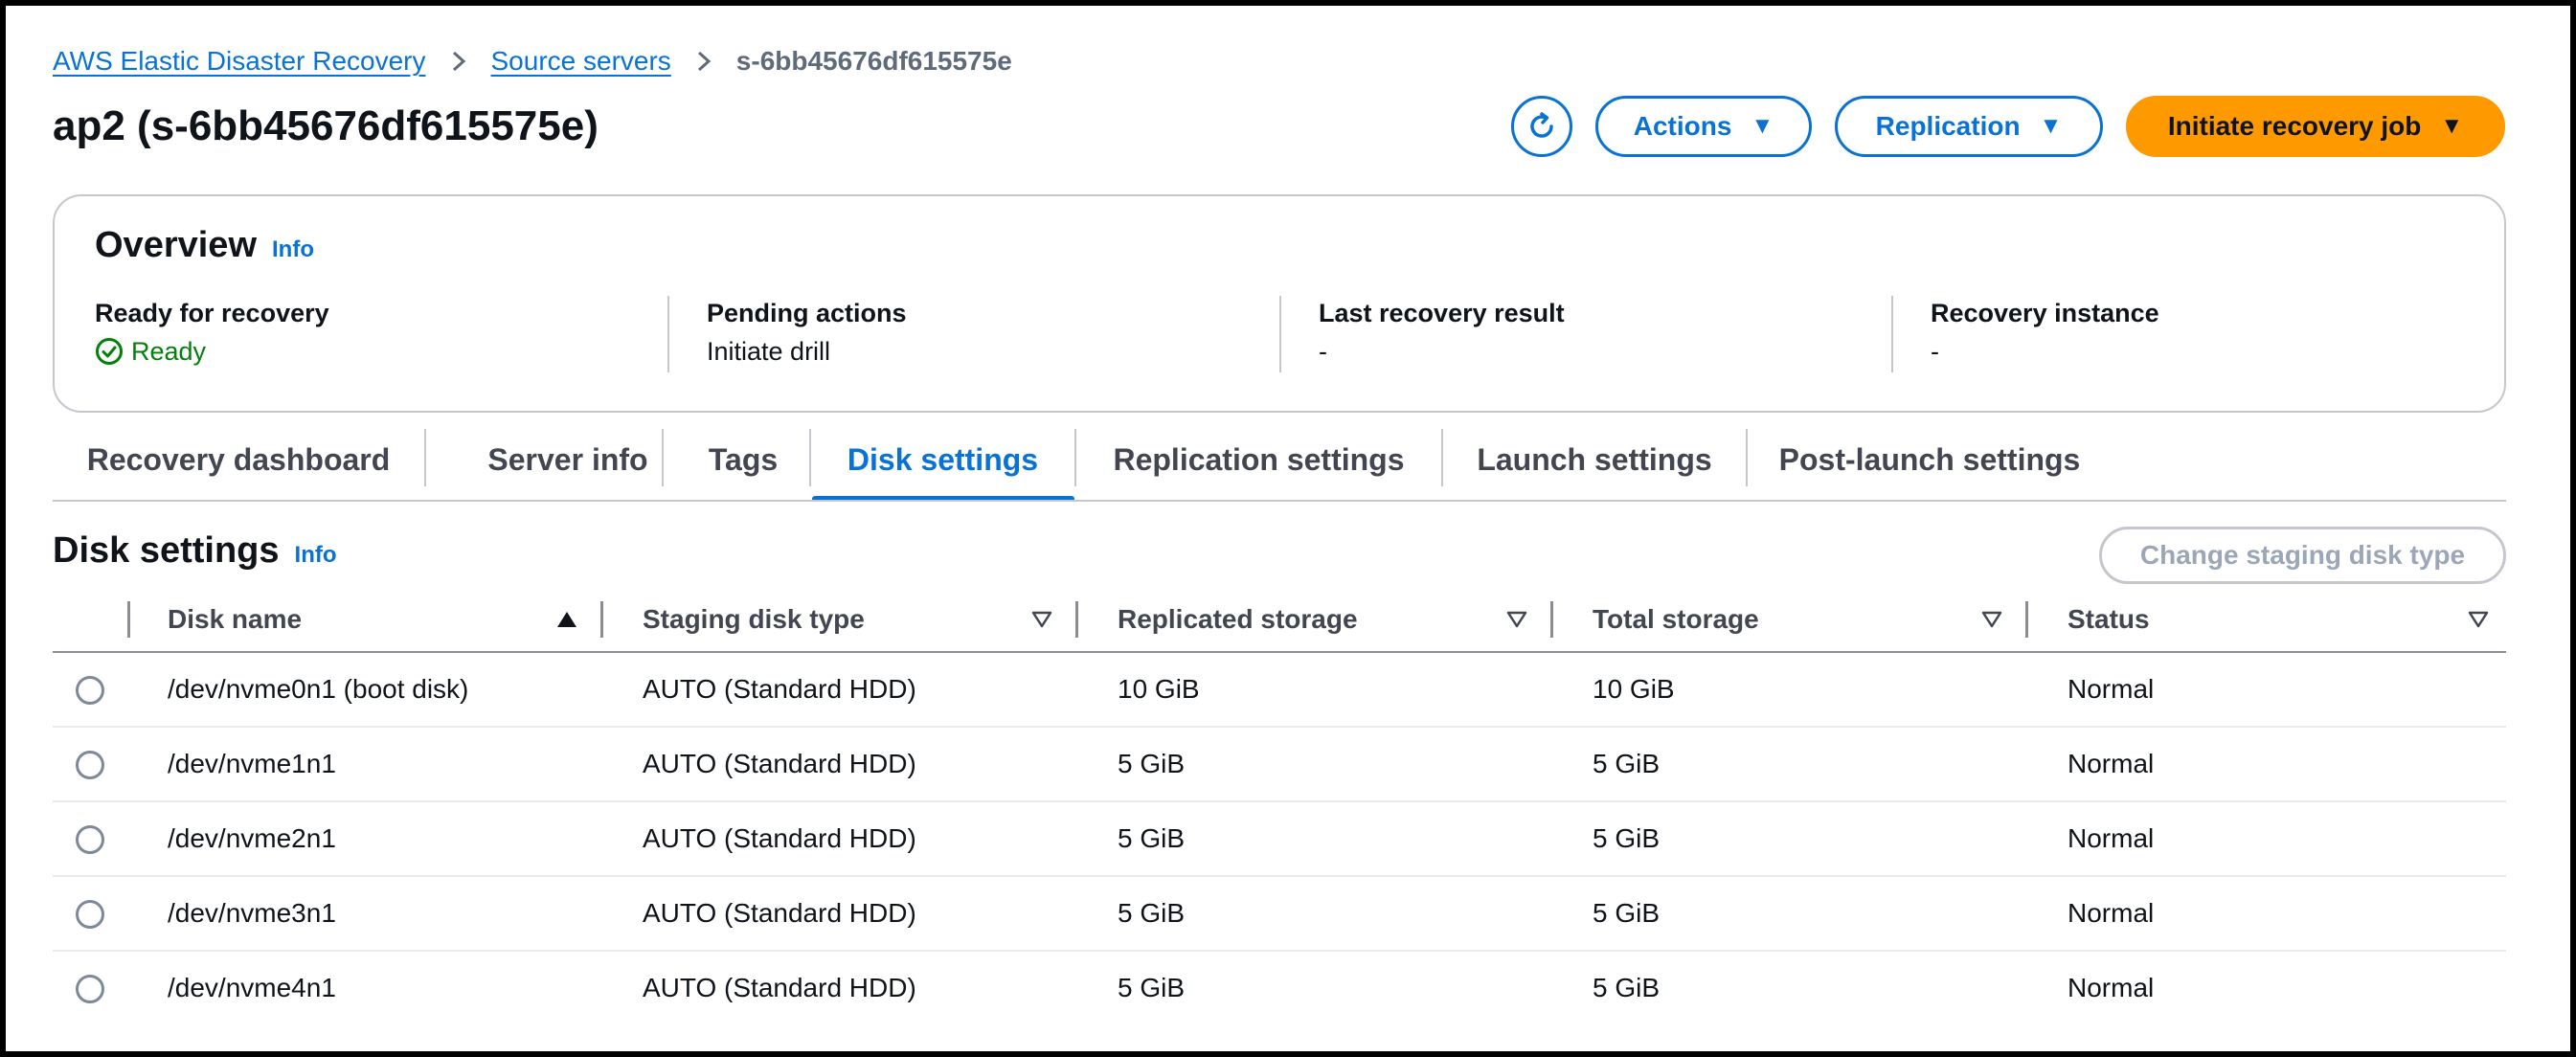 The height and width of the screenshot is (1057, 2576). What do you see at coordinates (316, 555) in the screenshot?
I see `disk-settings-info-link: Info` at bounding box center [316, 555].